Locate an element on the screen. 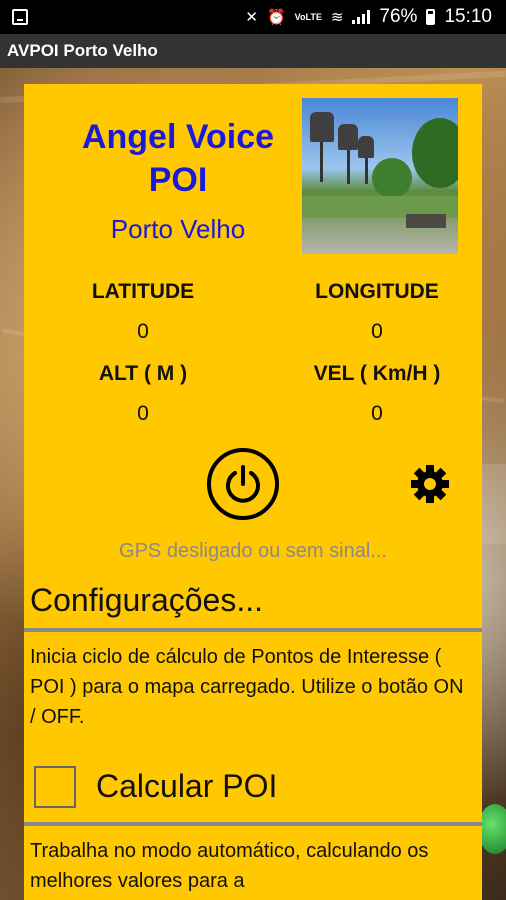 This screenshot has height=900, width=506. gear-icon is located at coordinates (430, 484).